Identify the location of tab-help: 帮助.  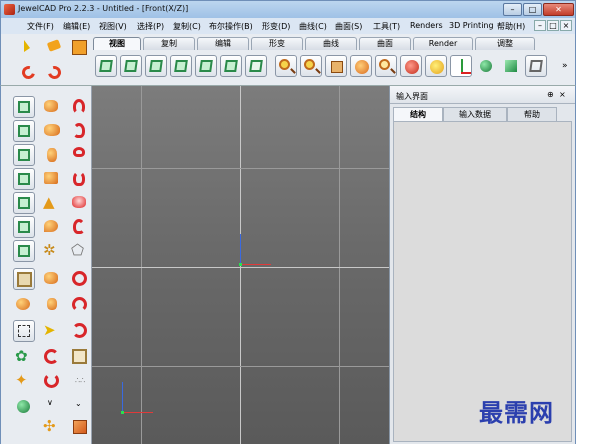
(532, 114).